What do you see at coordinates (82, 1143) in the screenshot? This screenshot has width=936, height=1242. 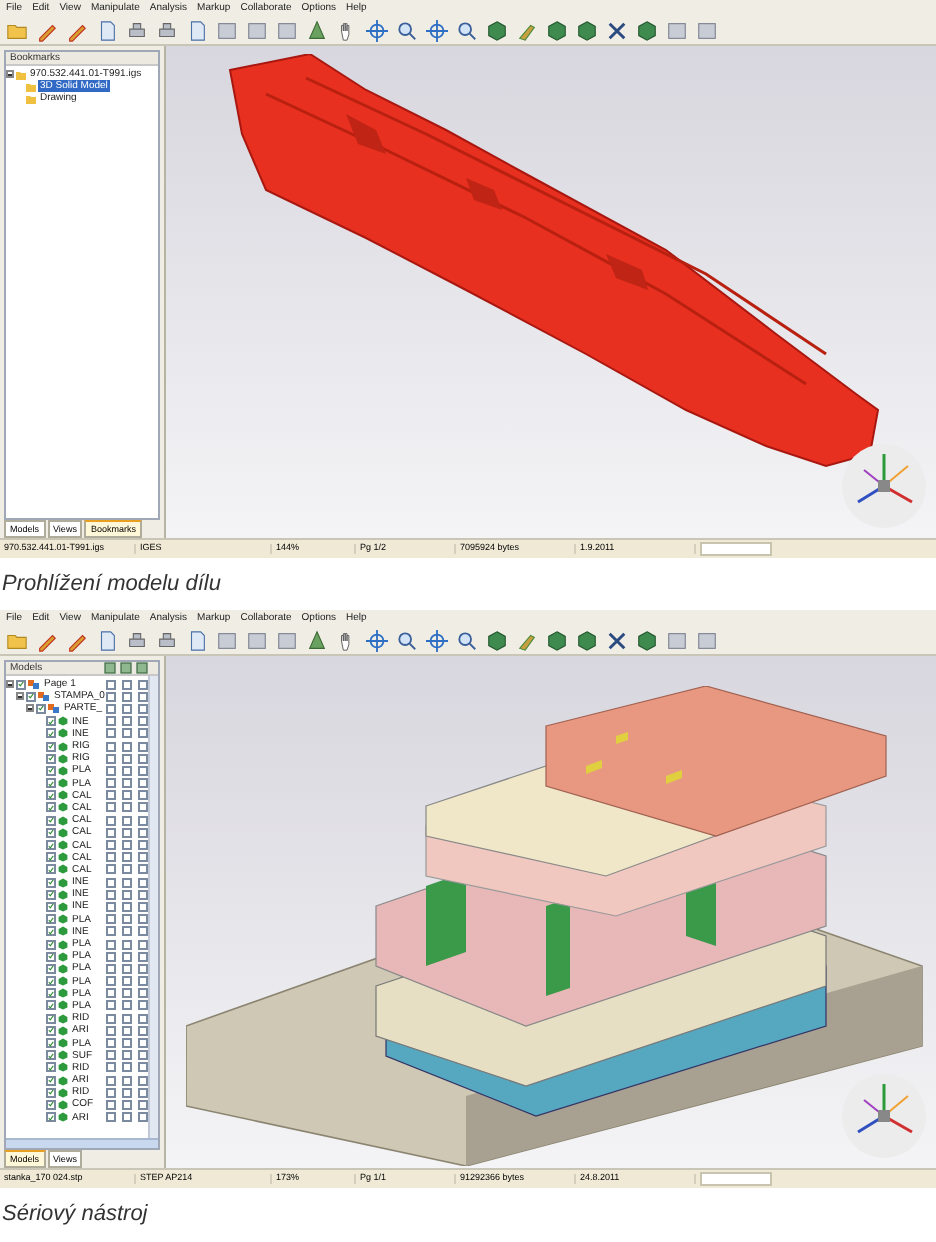 I see `horizontal-scrollbar` at bounding box center [82, 1143].